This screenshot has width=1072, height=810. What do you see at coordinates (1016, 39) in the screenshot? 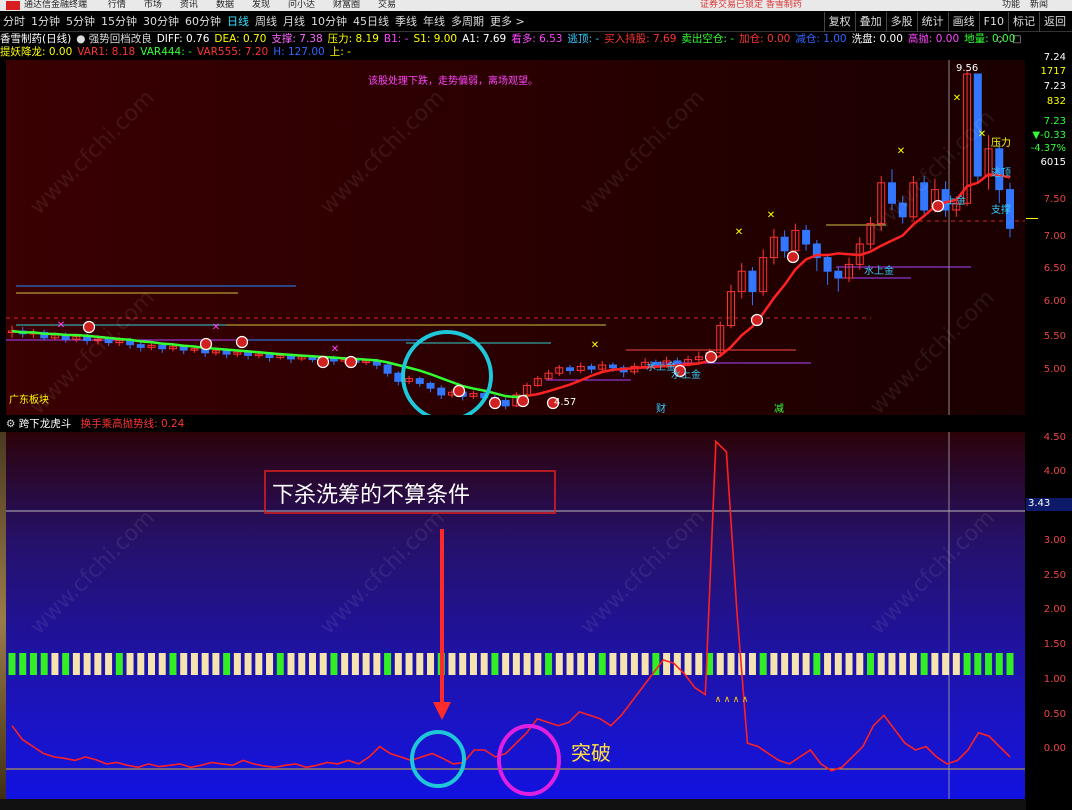
I see `maximize-icon: □` at bounding box center [1016, 39].